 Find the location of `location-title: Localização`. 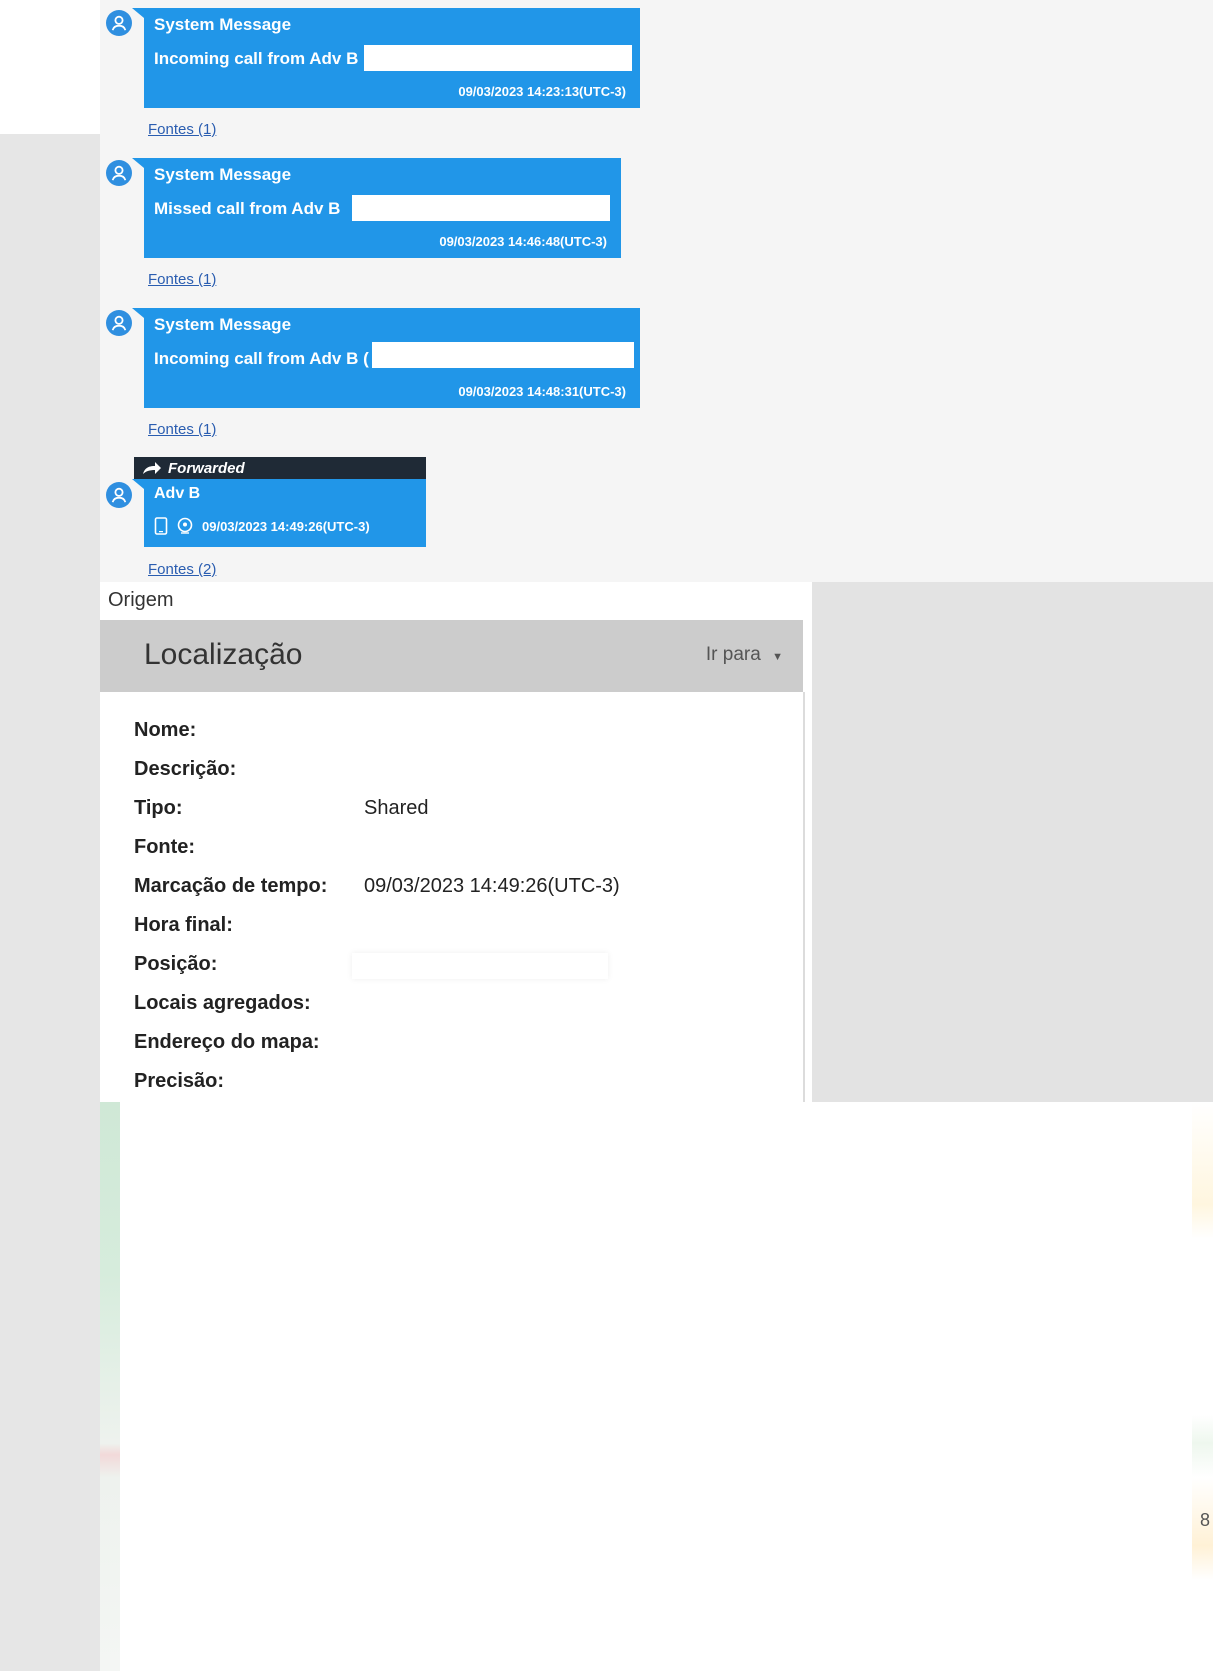

location-title: Localização is located at coordinates (223, 654).